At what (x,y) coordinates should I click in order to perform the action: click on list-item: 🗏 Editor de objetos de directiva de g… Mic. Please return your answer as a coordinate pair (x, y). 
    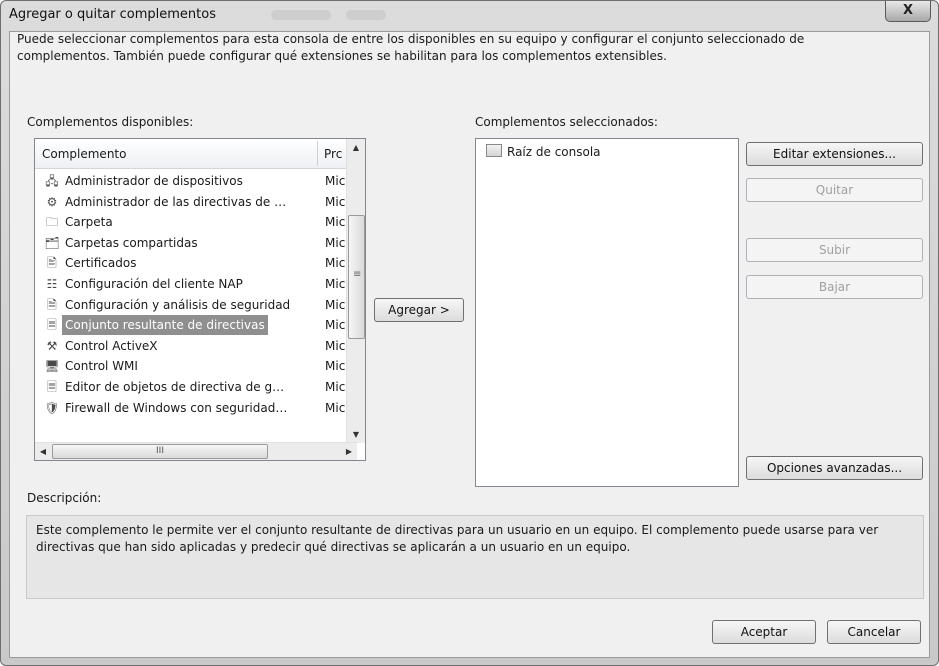
    Looking at the image, I should click on (195, 387).